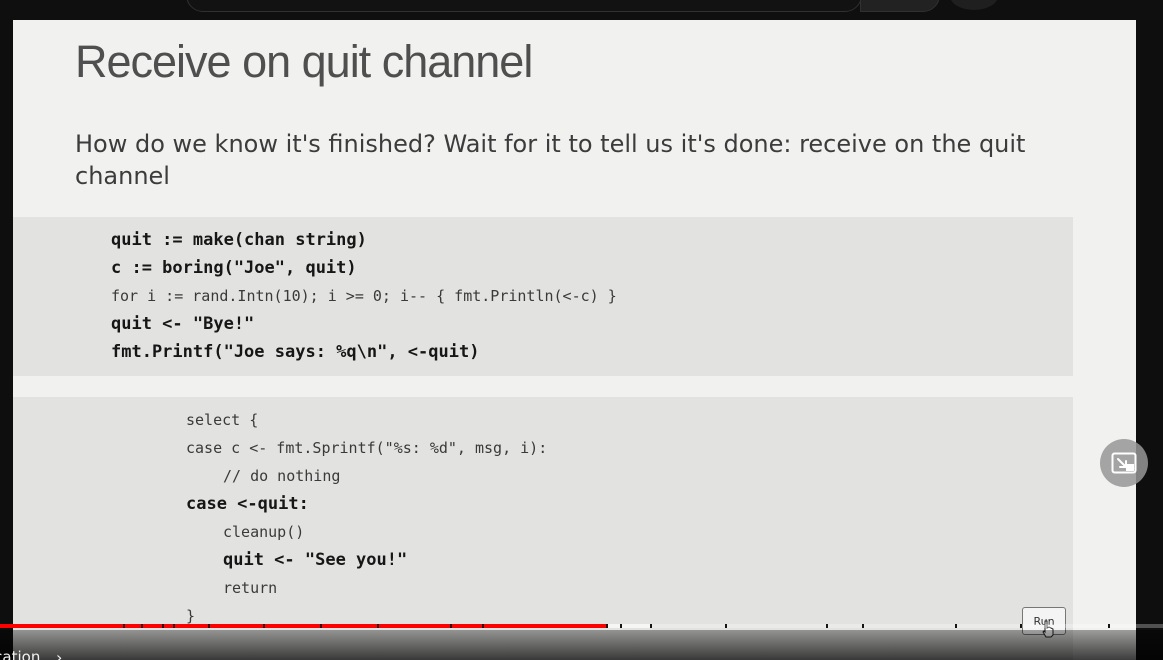 The width and height of the screenshot is (1163, 660). What do you see at coordinates (250, 588) in the screenshot?
I see `code-line: return` at bounding box center [250, 588].